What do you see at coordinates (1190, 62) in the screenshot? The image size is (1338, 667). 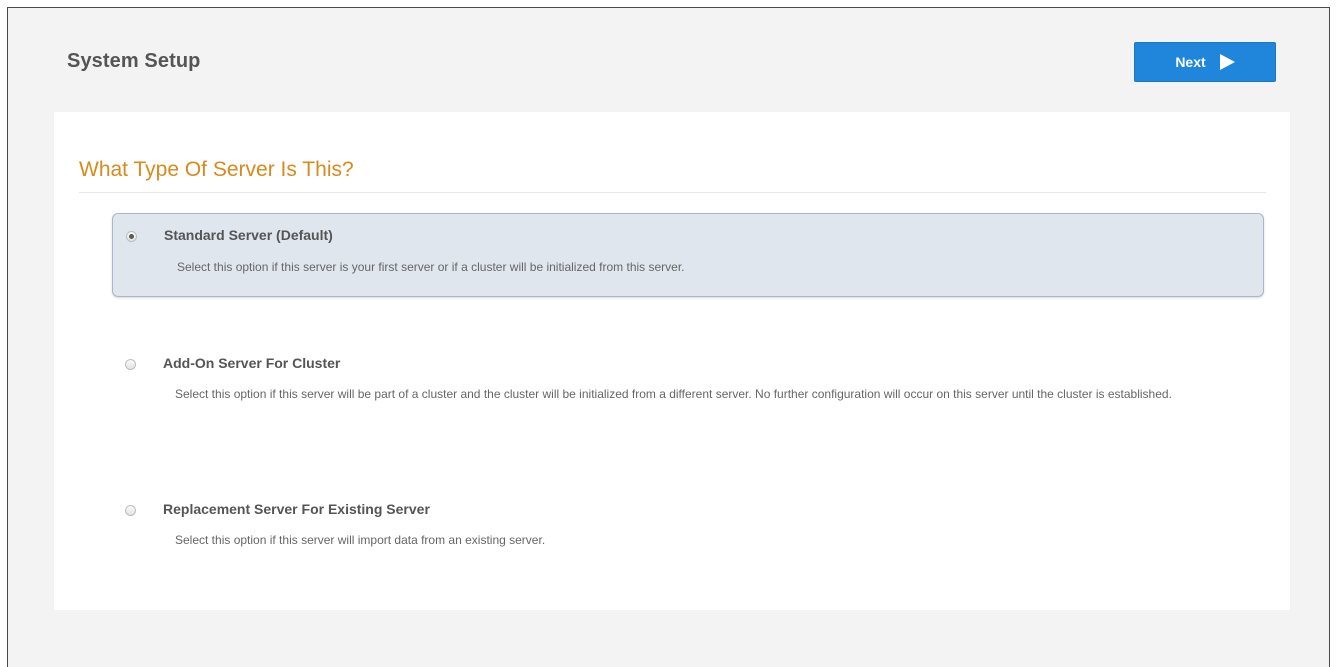 I see `next-button-label: Next` at bounding box center [1190, 62].